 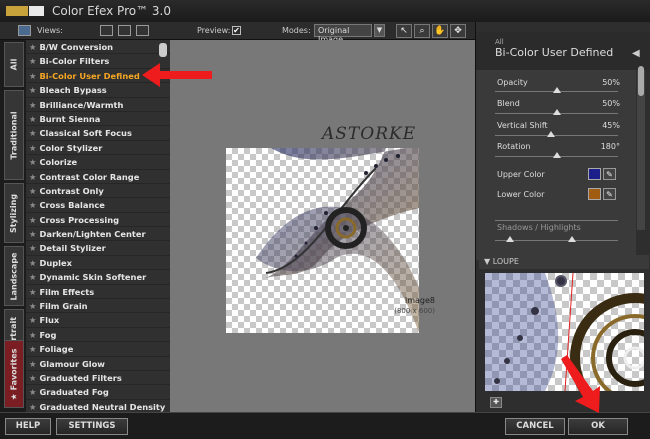 What do you see at coordinates (124, 30) in the screenshot?
I see `view-split-button` at bounding box center [124, 30].